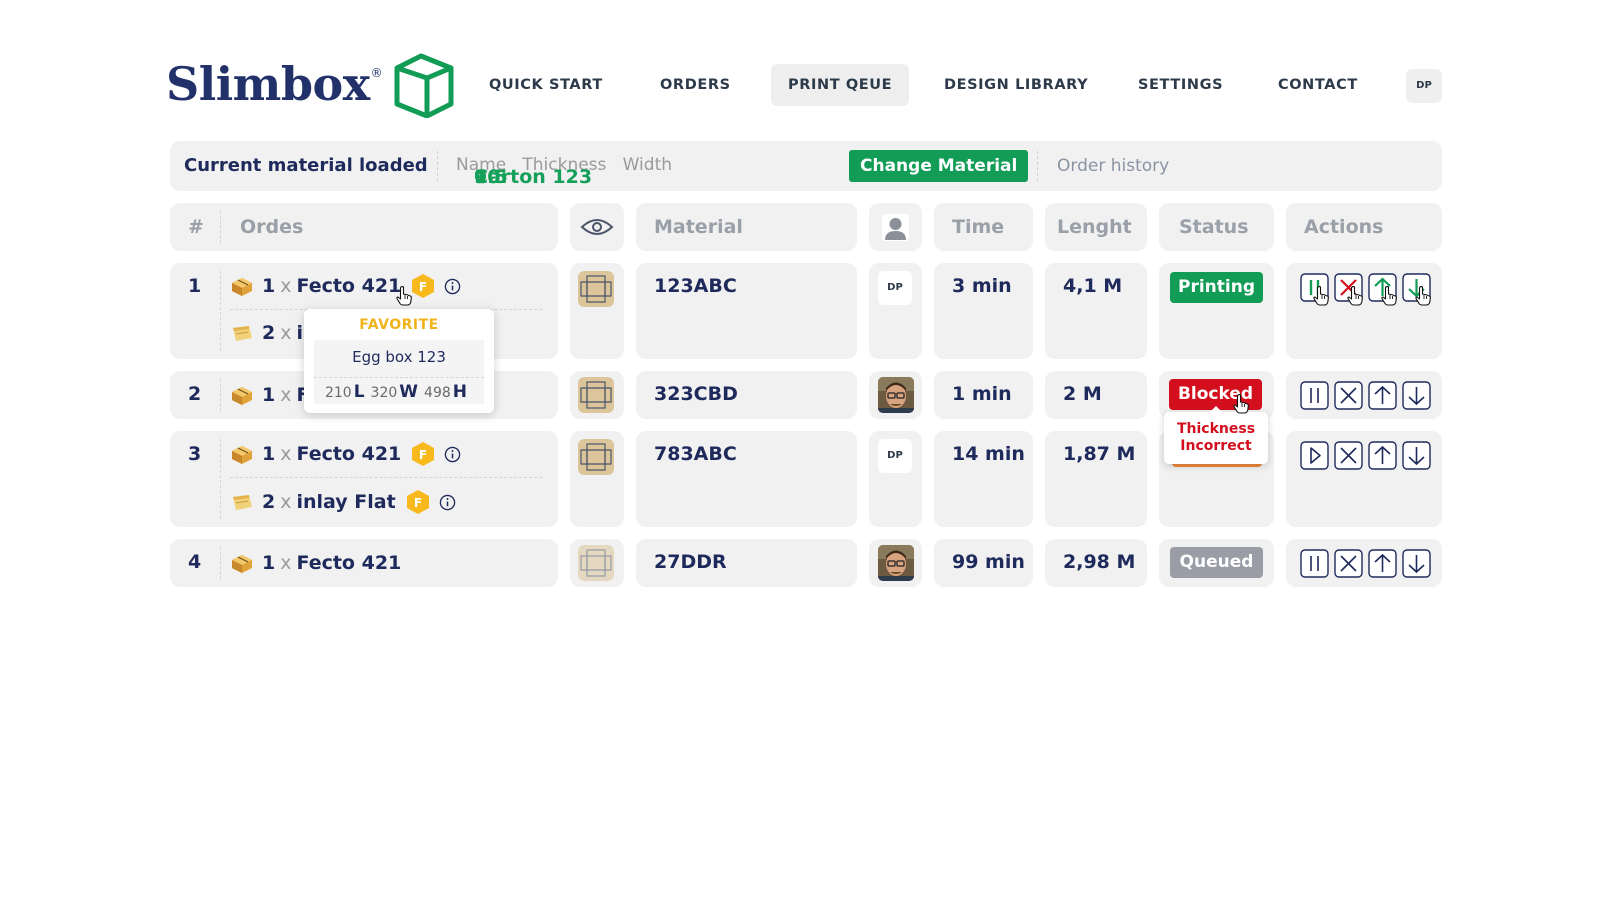 The image size is (1600, 922). Describe the element at coordinates (437, 393) in the screenshot. I see `dimension-height-value: 498` at that location.